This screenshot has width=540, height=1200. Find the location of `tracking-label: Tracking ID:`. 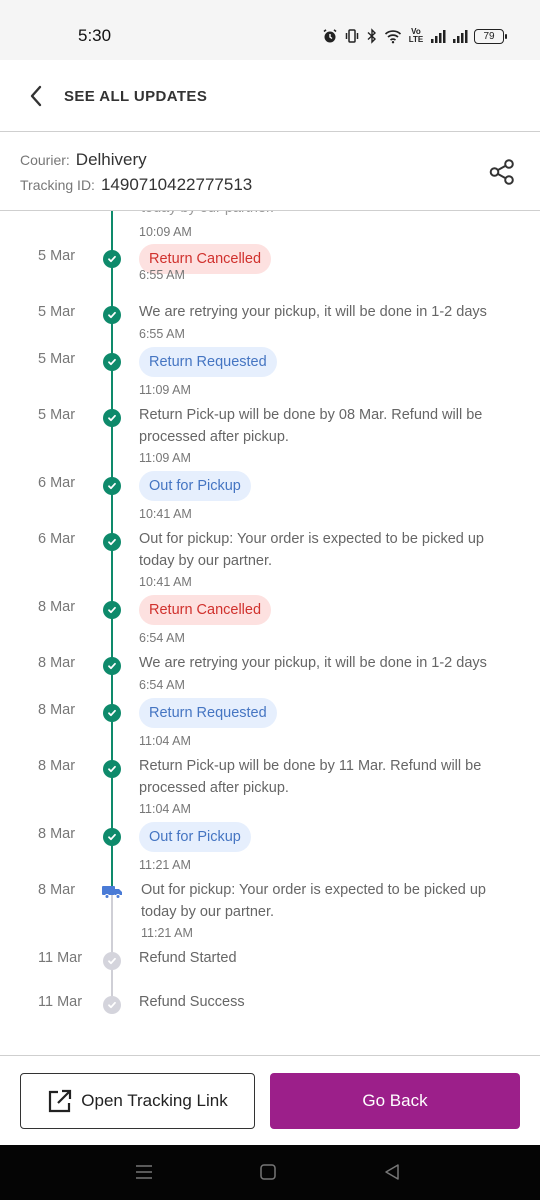

tracking-label: Tracking ID: is located at coordinates (57, 185).